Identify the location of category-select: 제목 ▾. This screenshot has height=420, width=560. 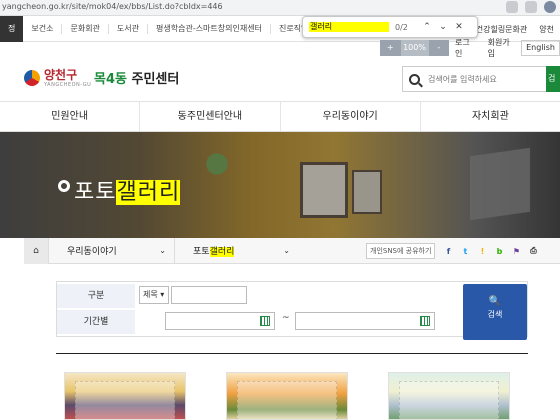
(154, 295).